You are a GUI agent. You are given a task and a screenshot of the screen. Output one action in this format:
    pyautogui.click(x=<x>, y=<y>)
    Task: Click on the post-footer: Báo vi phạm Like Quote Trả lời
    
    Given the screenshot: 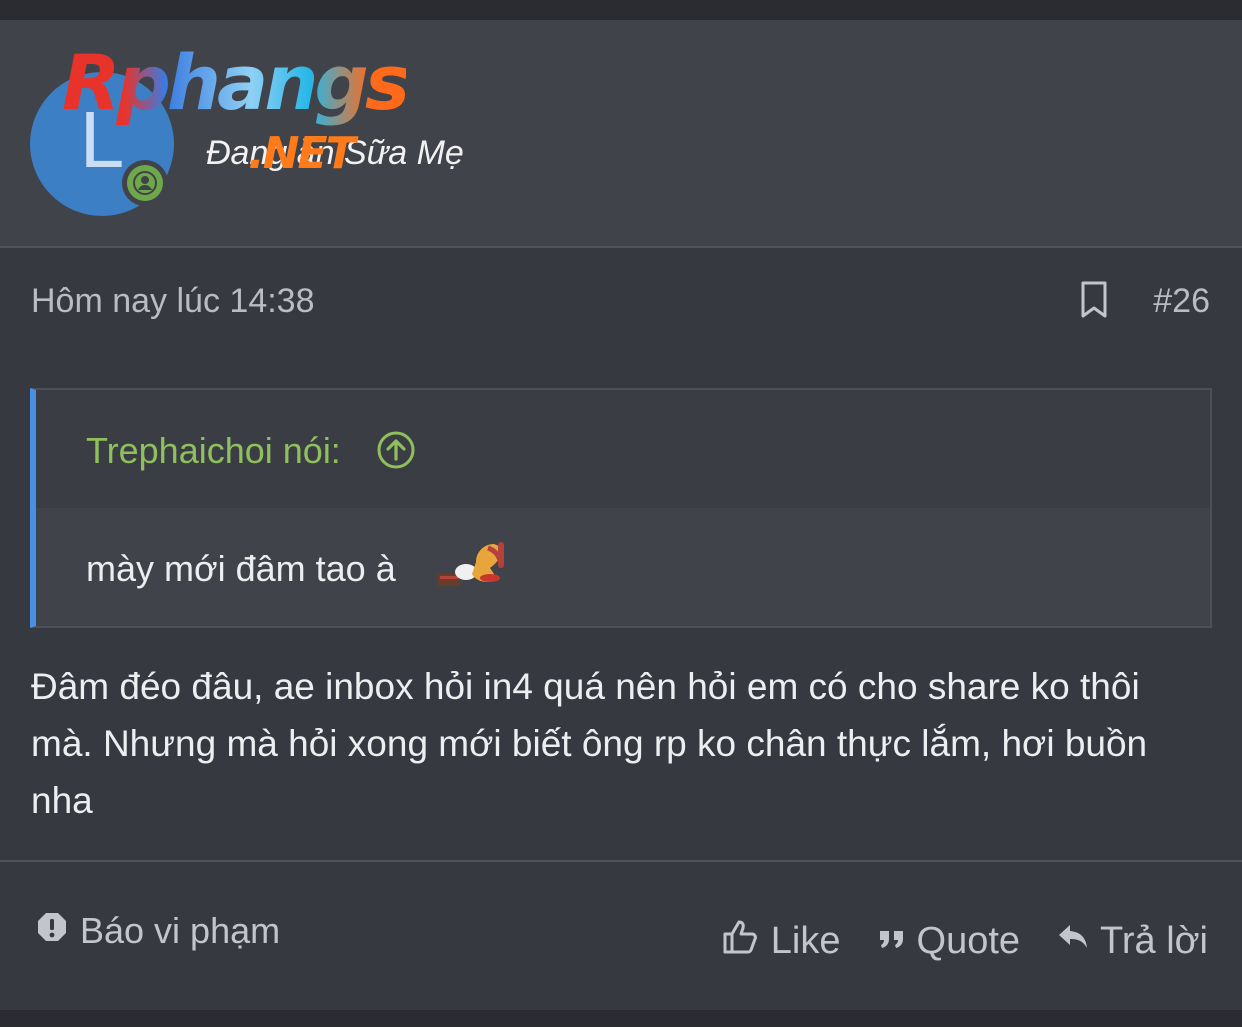 What is the action you would take?
    pyautogui.click(x=621, y=936)
    